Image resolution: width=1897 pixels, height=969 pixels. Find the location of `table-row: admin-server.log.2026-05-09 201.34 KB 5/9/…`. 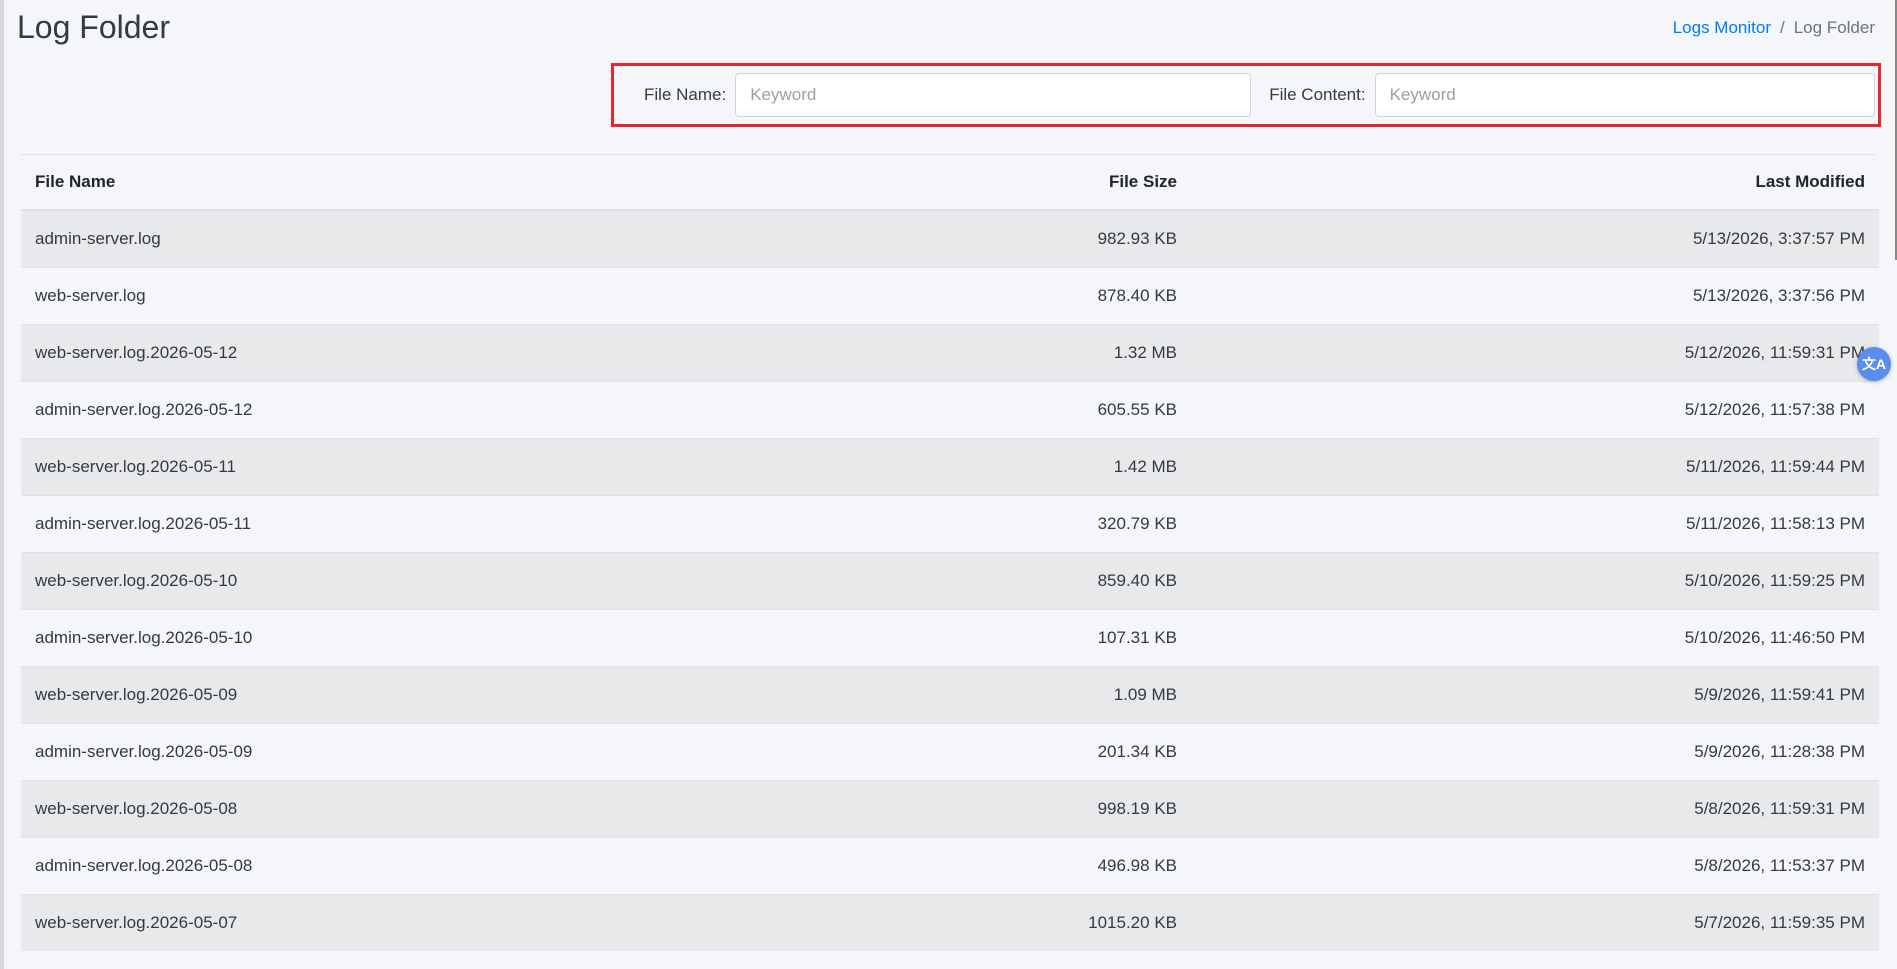

table-row: admin-server.log.2026-05-09 201.34 KB 5/9/… is located at coordinates (950, 751).